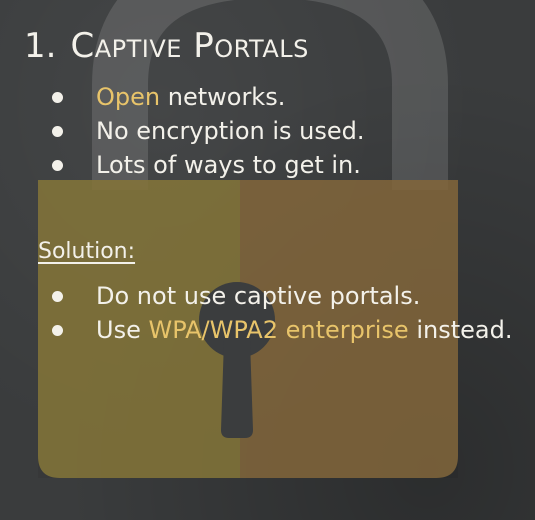 The image size is (535, 520). I want to click on solution-heading: Solution:, so click(87, 251).